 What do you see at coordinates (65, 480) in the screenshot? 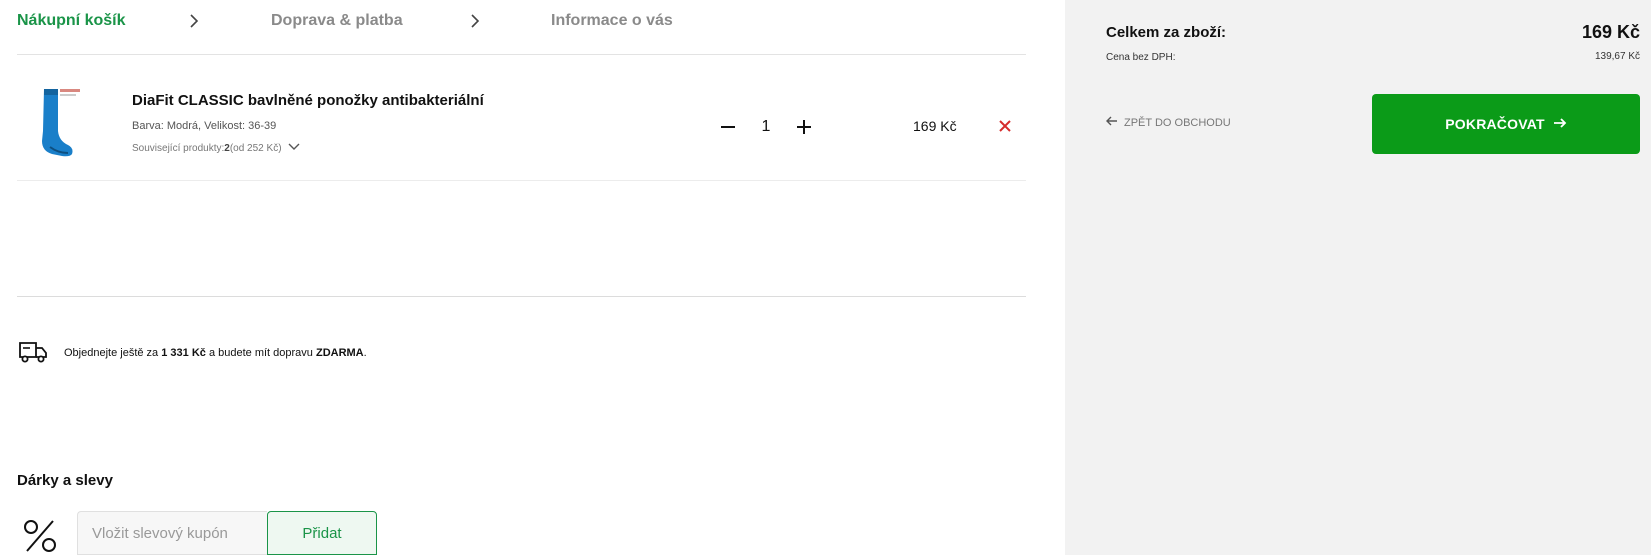
I see `gifts-discounts-title: Dárky a slevy` at bounding box center [65, 480].